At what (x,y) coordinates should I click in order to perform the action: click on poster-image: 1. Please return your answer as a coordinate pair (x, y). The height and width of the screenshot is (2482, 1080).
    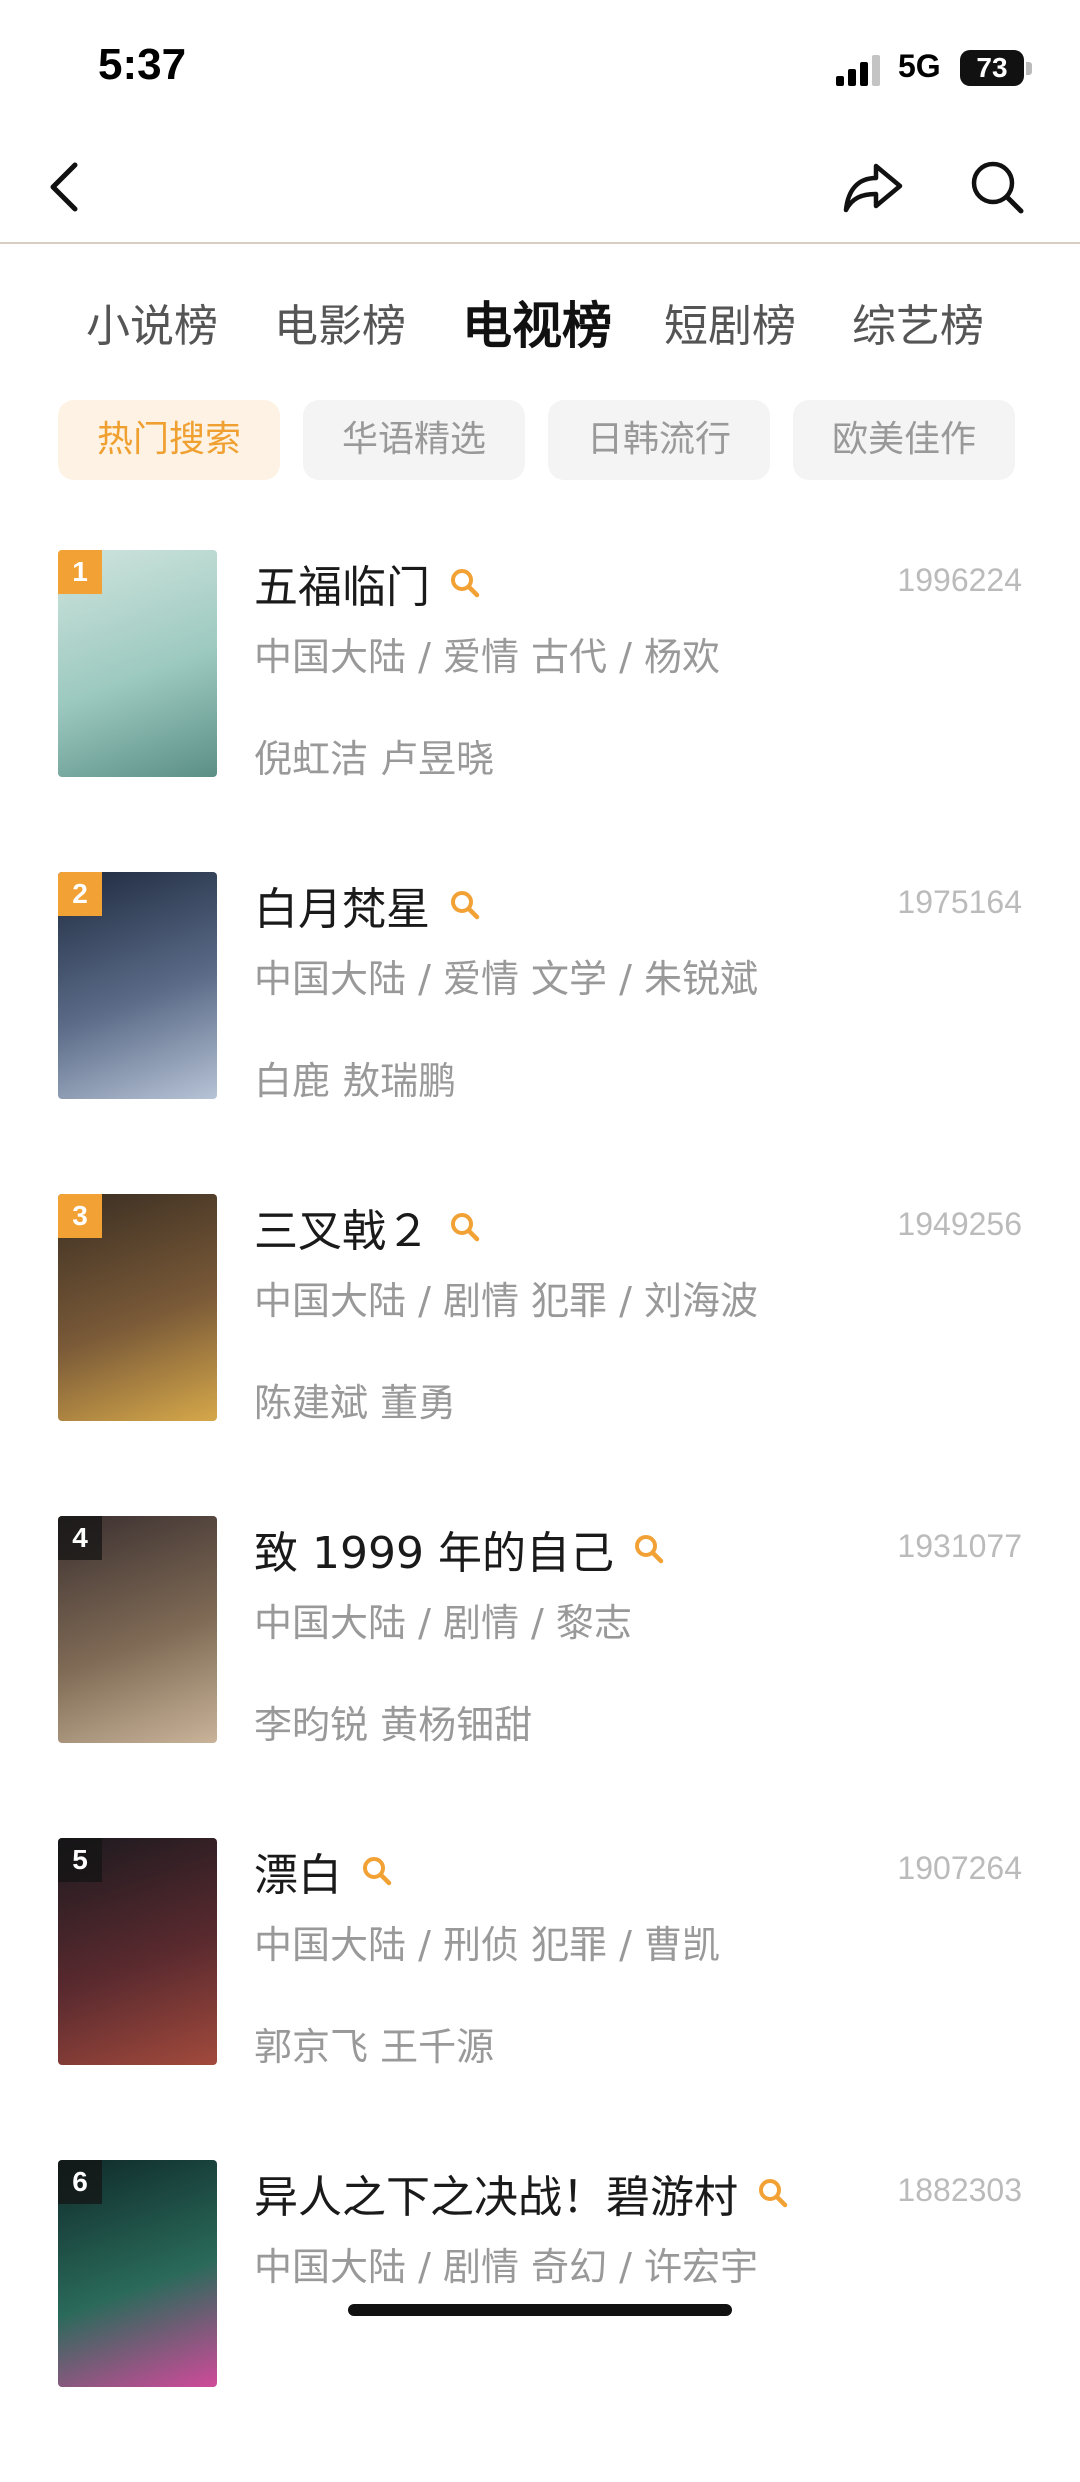
    Looking at the image, I should click on (137, 663).